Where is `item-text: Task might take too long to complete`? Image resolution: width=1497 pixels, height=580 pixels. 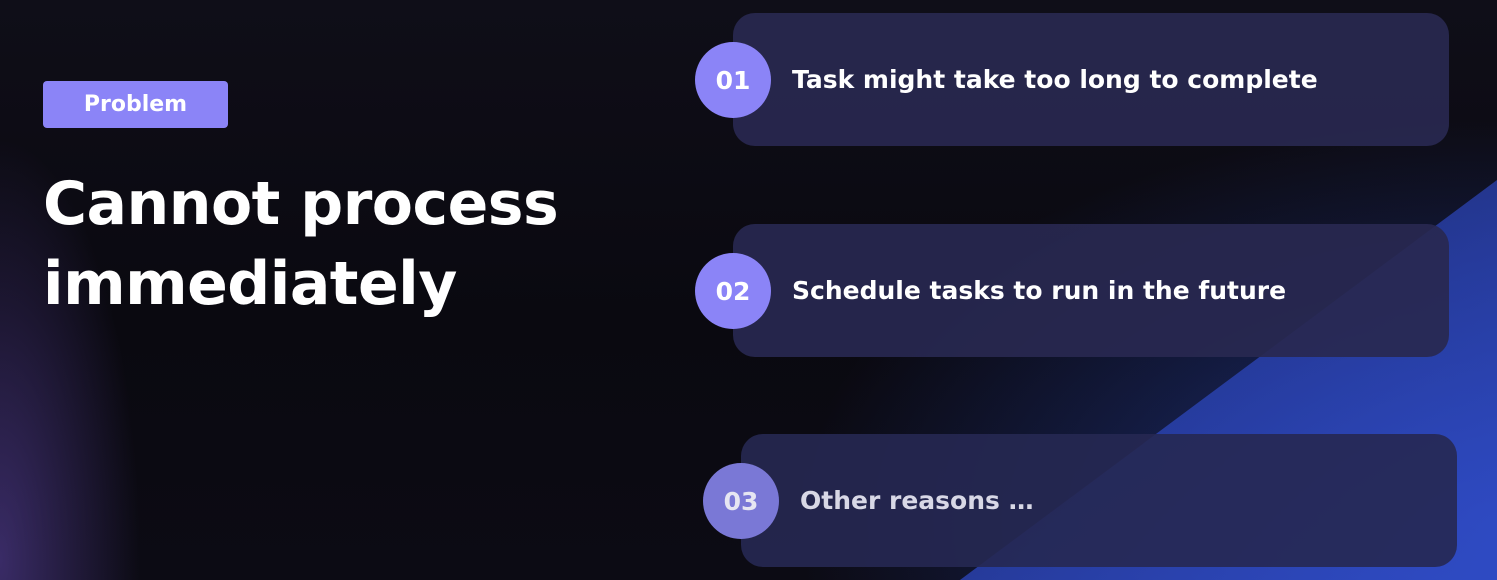 item-text: Task might take too long to complete is located at coordinates (1055, 79).